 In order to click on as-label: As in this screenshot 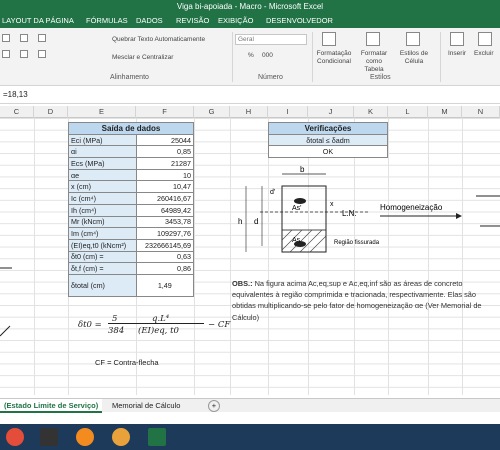, I will do `click(296, 240)`.